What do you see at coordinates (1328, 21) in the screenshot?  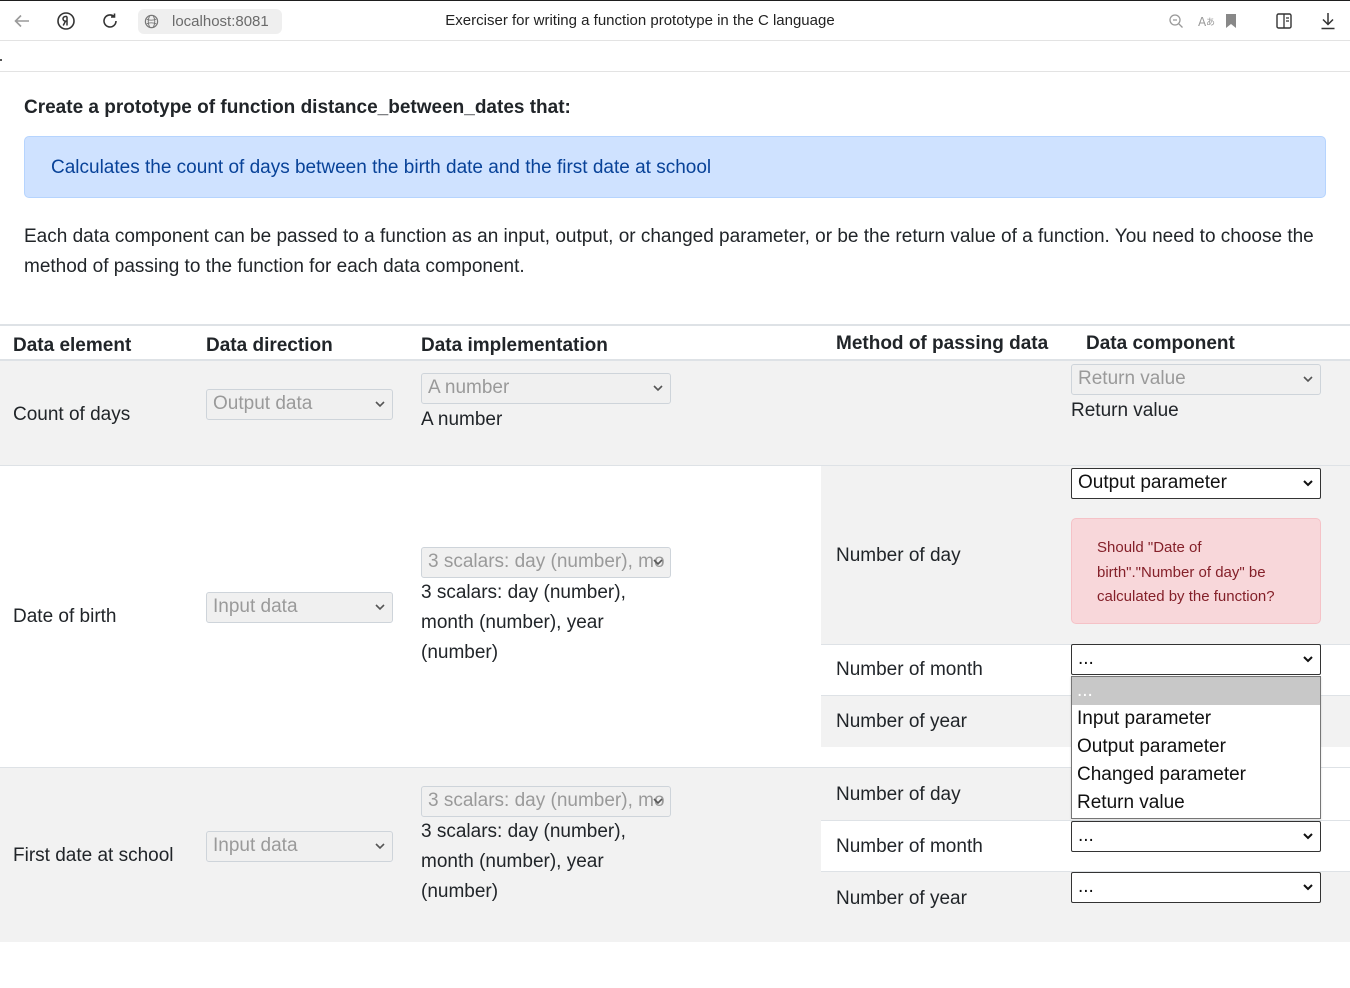 I see `download-icon` at bounding box center [1328, 21].